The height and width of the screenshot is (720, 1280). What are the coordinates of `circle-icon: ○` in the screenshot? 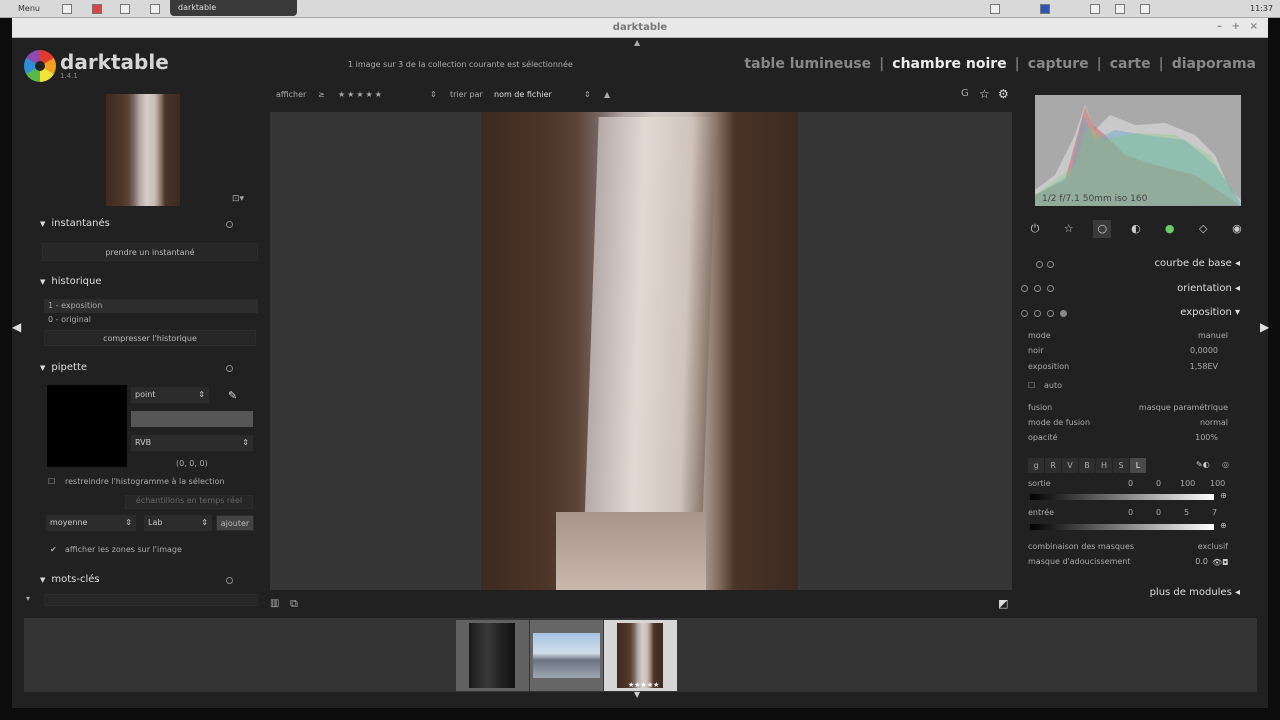 It's located at (1102, 229).